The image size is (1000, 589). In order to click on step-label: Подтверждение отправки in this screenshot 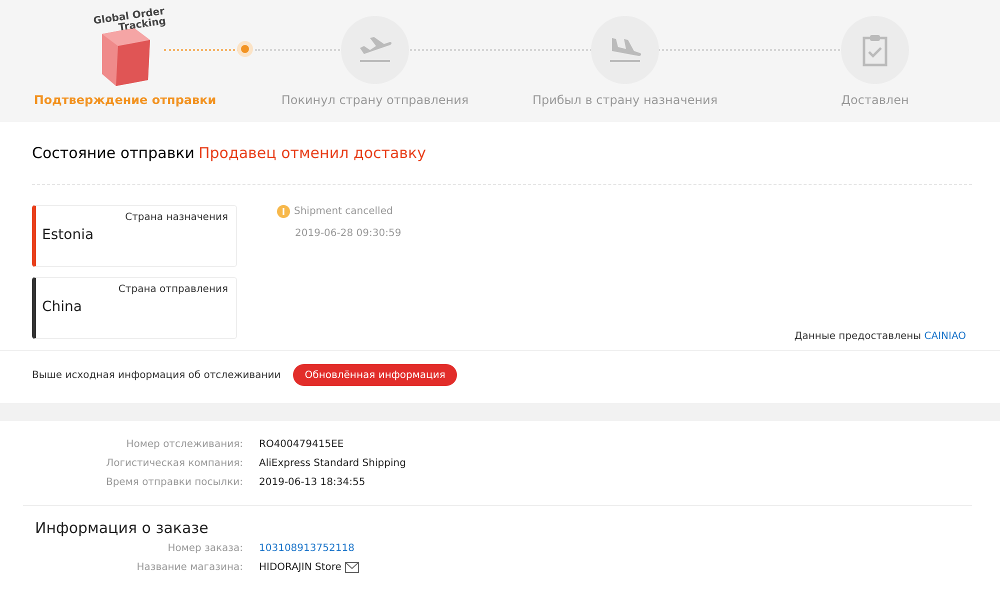, I will do `click(125, 100)`.